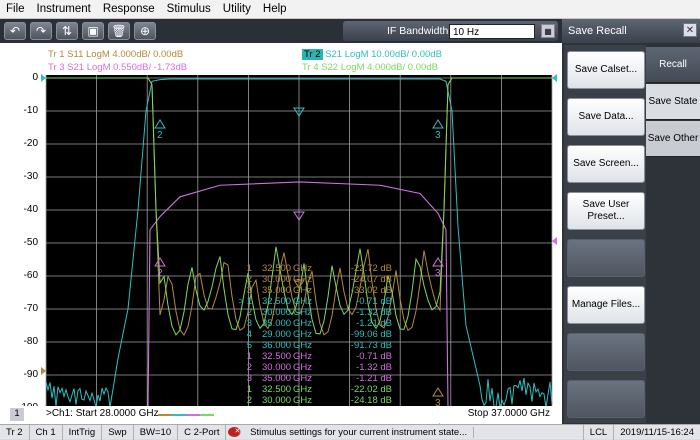 Image resolution: width=700 pixels, height=440 pixels. I want to click on status-bw: BW=10, so click(156, 432).